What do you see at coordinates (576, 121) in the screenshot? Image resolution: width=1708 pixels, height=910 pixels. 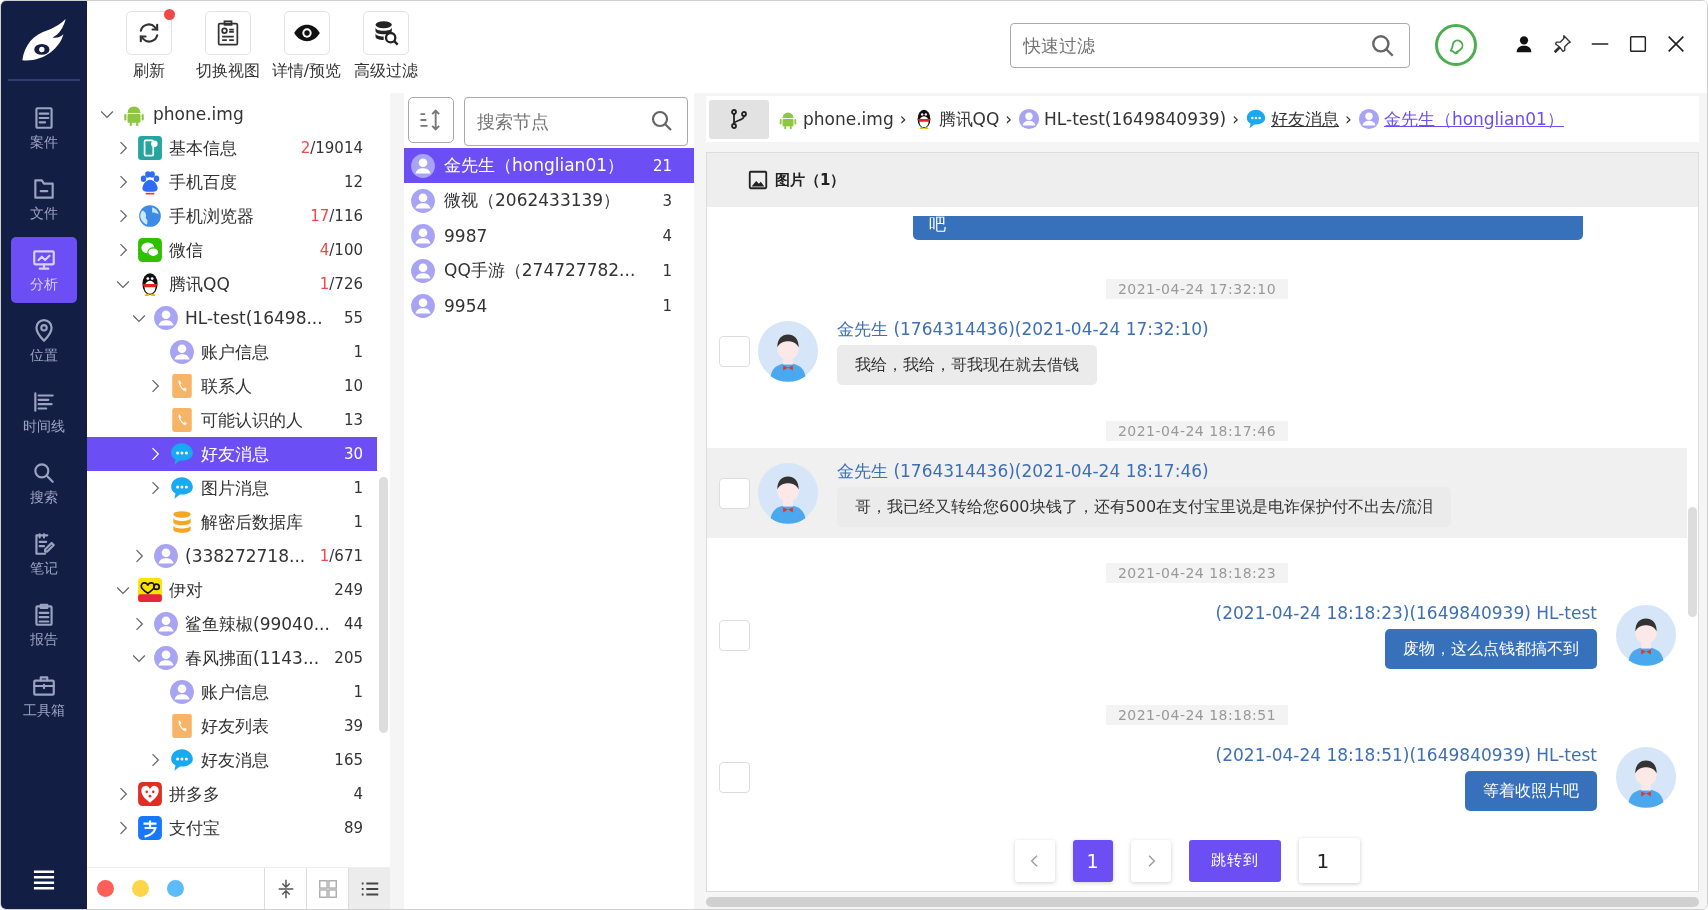 I see `search-field: 搜索节点` at bounding box center [576, 121].